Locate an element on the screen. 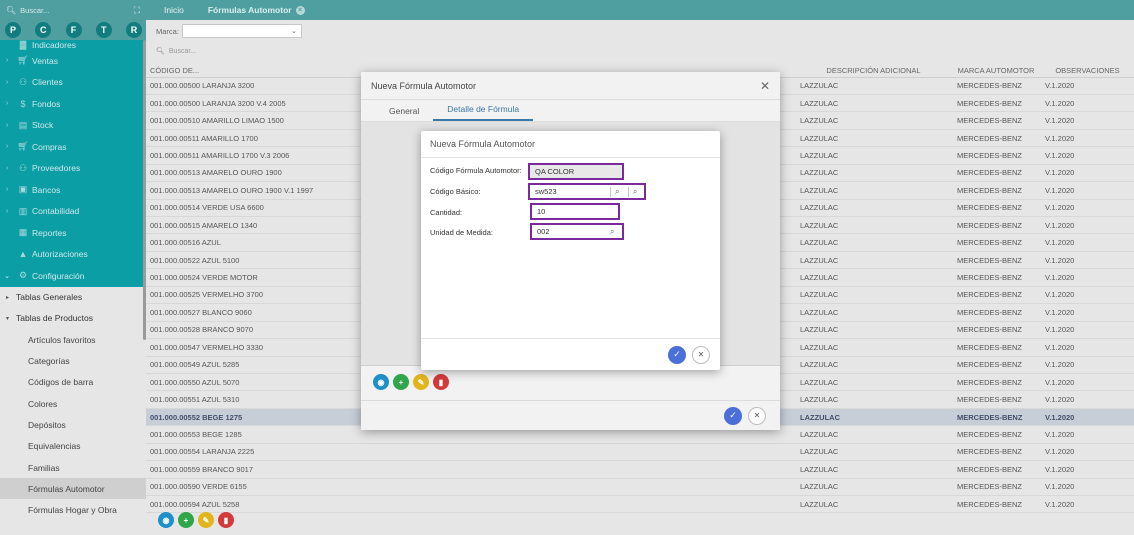 This screenshot has width=1134, height=535. detalle-actions: ◉ + ✎ ▮ is located at coordinates (411, 382).